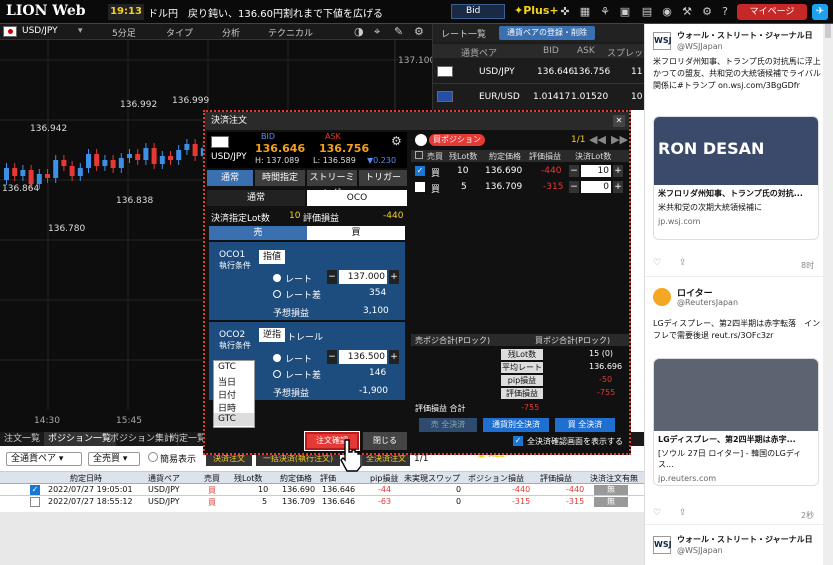  I want to click on crosshair-icon: ⌖, so click(377, 32).